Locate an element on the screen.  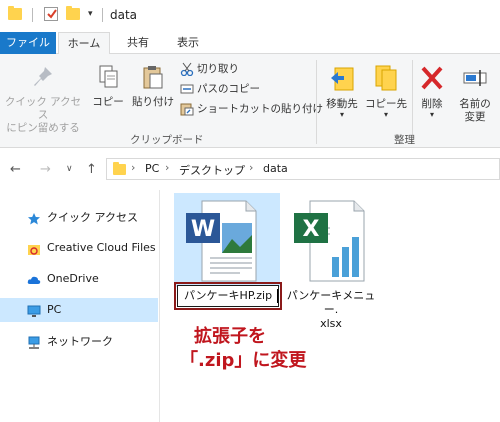
paste-button: 貼り付け is located at coordinates (153, 86).